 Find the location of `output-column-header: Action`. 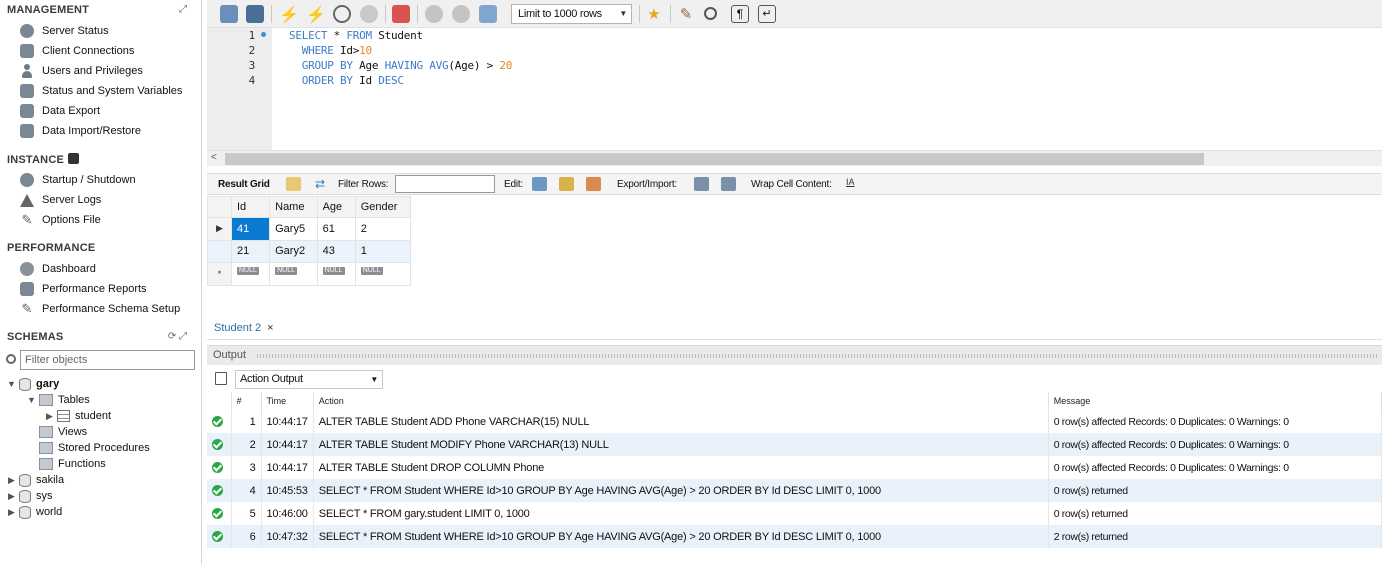

output-column-header: Action is located at coordinates (681, 401).